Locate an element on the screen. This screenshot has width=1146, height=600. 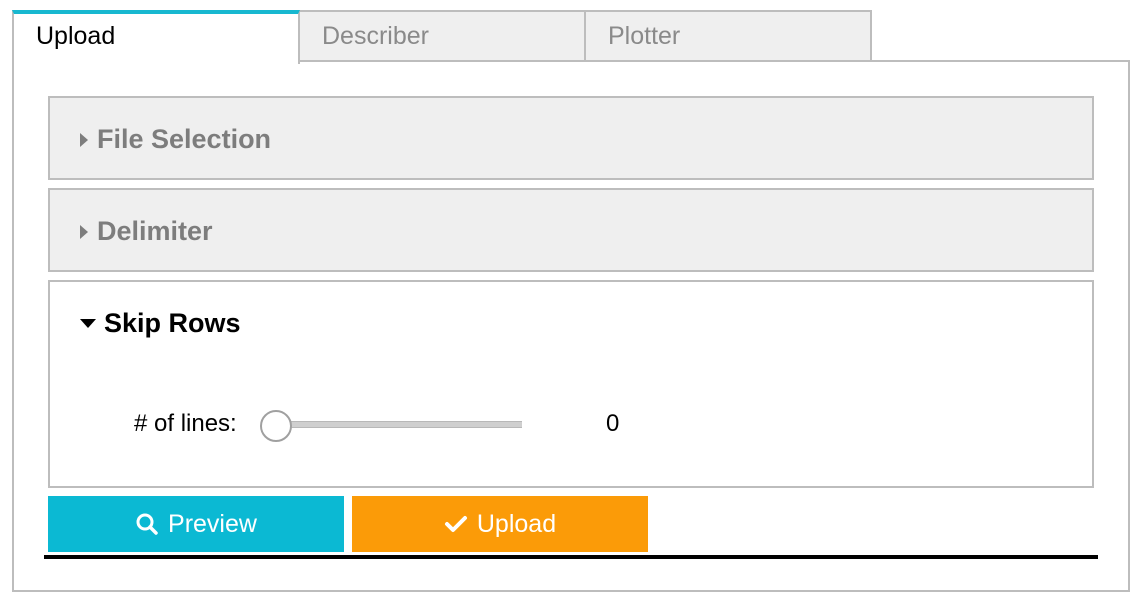
tab-describer: Describer is located at coordinates (442, 36).